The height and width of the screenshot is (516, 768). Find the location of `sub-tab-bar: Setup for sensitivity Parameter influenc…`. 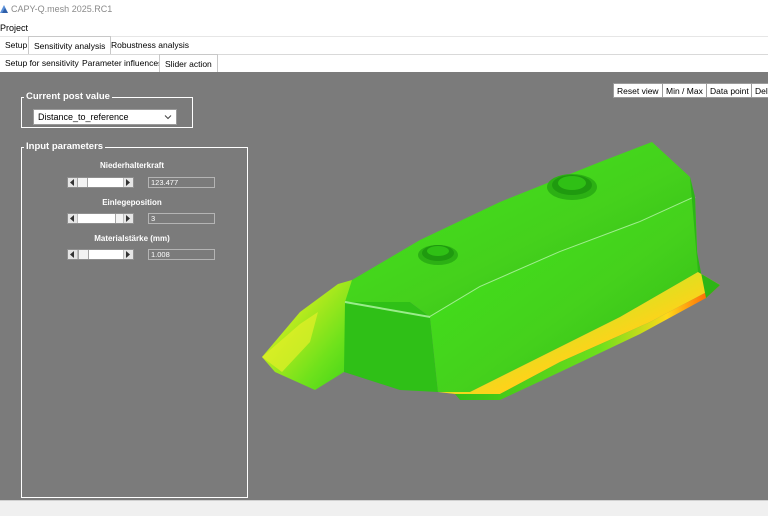

sub-tab-bar: Setup for sensitivity Parameter influenc… is located at coordinates (384, 63).